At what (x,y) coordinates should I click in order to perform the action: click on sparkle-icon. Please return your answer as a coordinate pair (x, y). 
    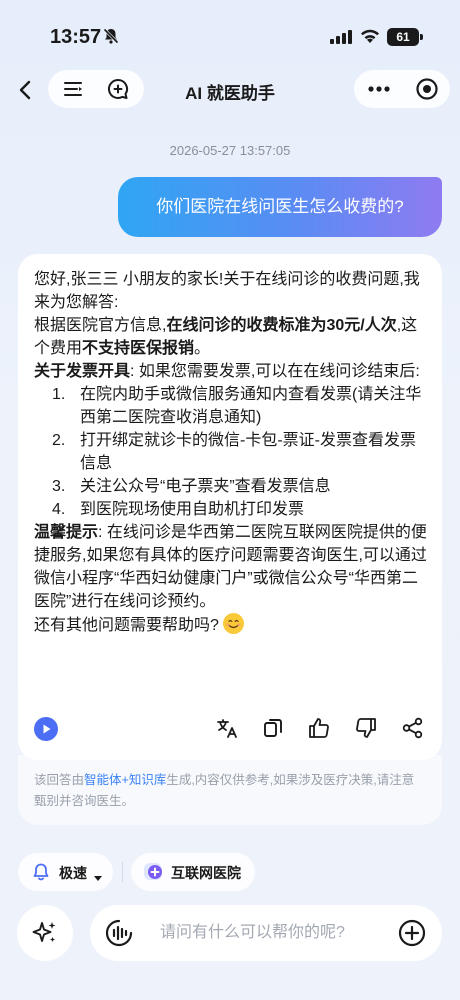
    Looking at the image, I should click on (44, 932).